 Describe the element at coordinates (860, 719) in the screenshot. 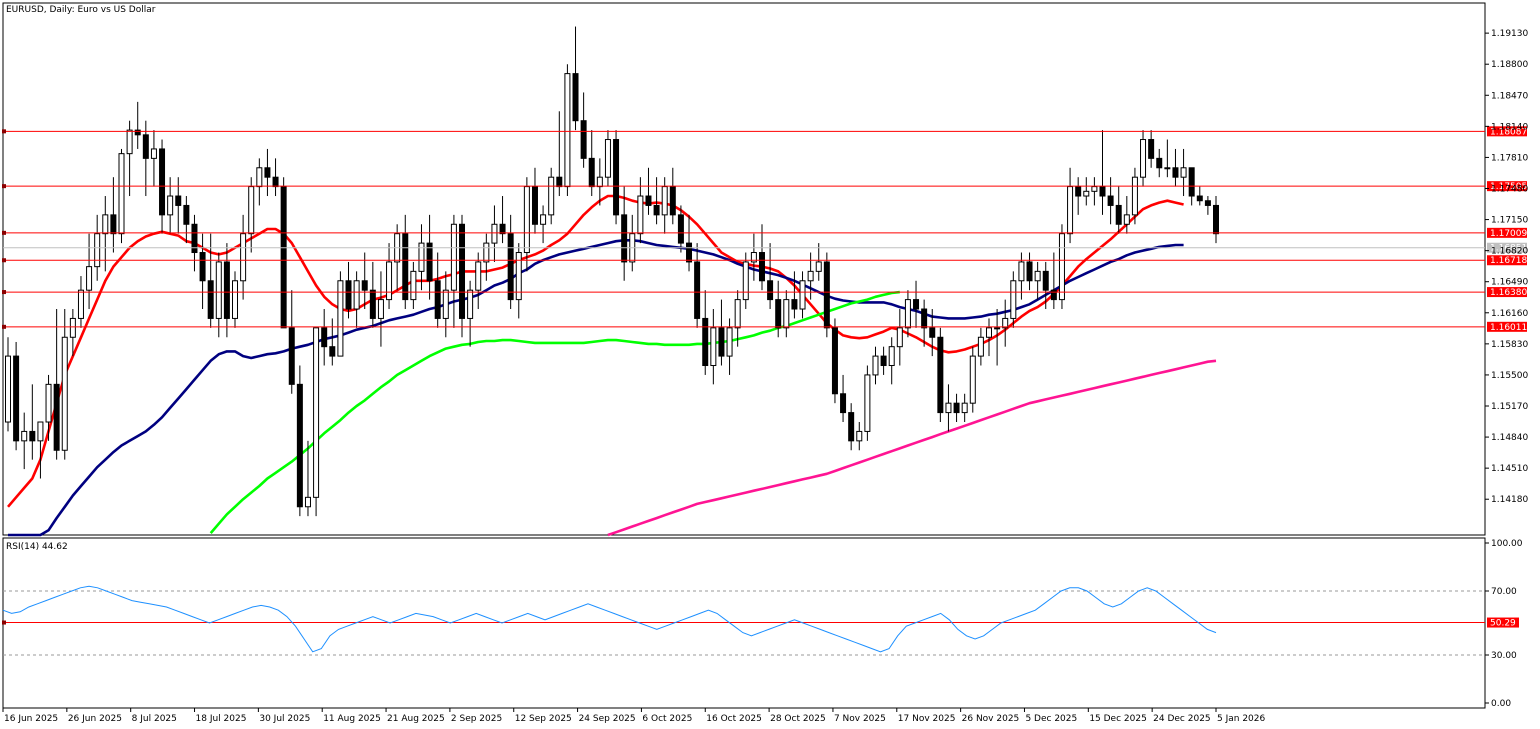

I see `date-tick-label: 7 Nov 2025` at that location.